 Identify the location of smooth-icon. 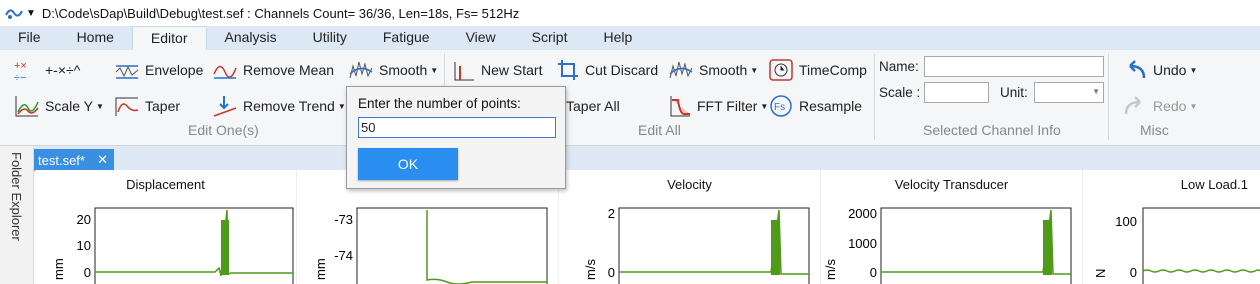
(361, 70).